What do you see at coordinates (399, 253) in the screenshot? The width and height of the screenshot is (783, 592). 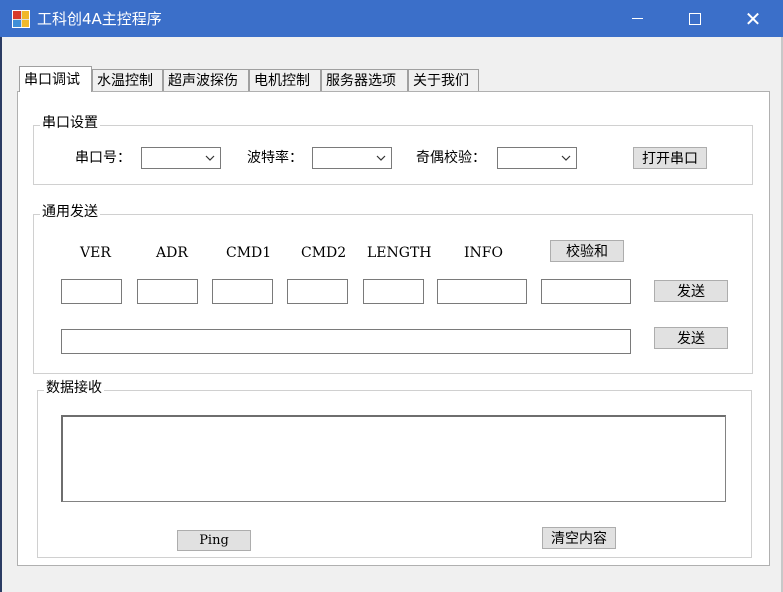 I see `column-length: LENGTH` at bounding box center [399, 253].